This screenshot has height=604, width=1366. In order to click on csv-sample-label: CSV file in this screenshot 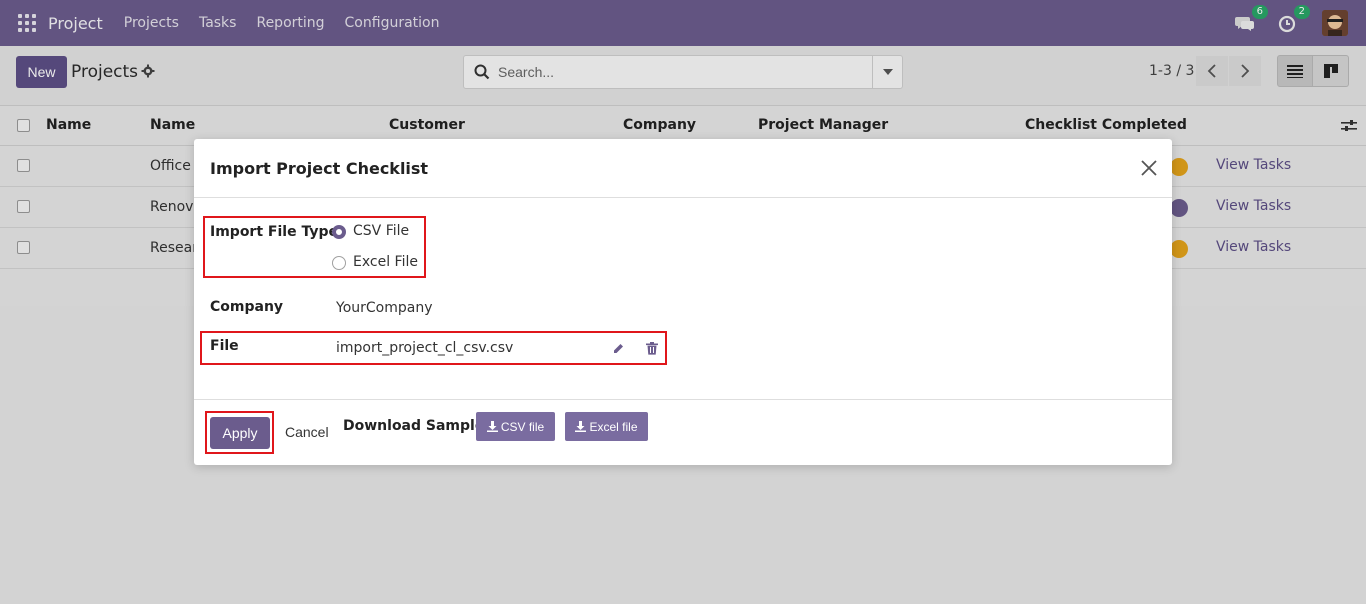, I will do `click(522, 426)`.